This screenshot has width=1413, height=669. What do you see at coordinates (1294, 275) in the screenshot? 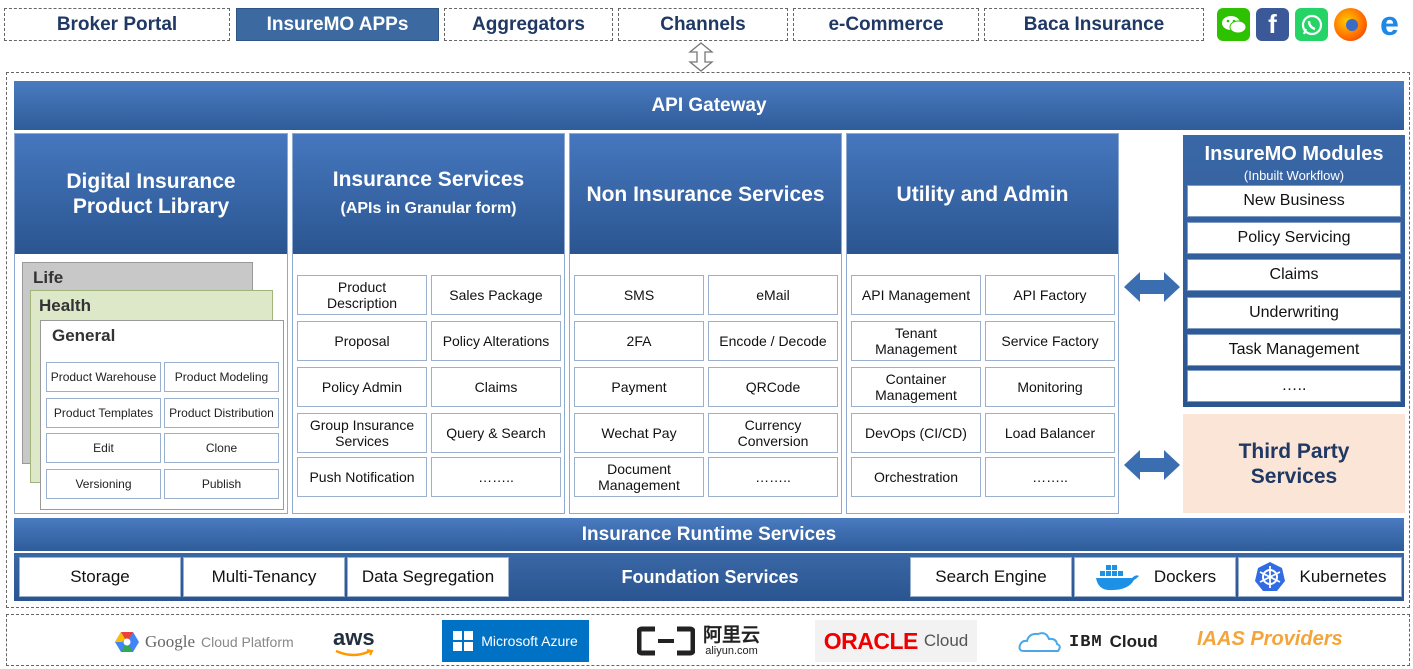
I see `module-claims: Claims` at bounding box center [1294, 275].